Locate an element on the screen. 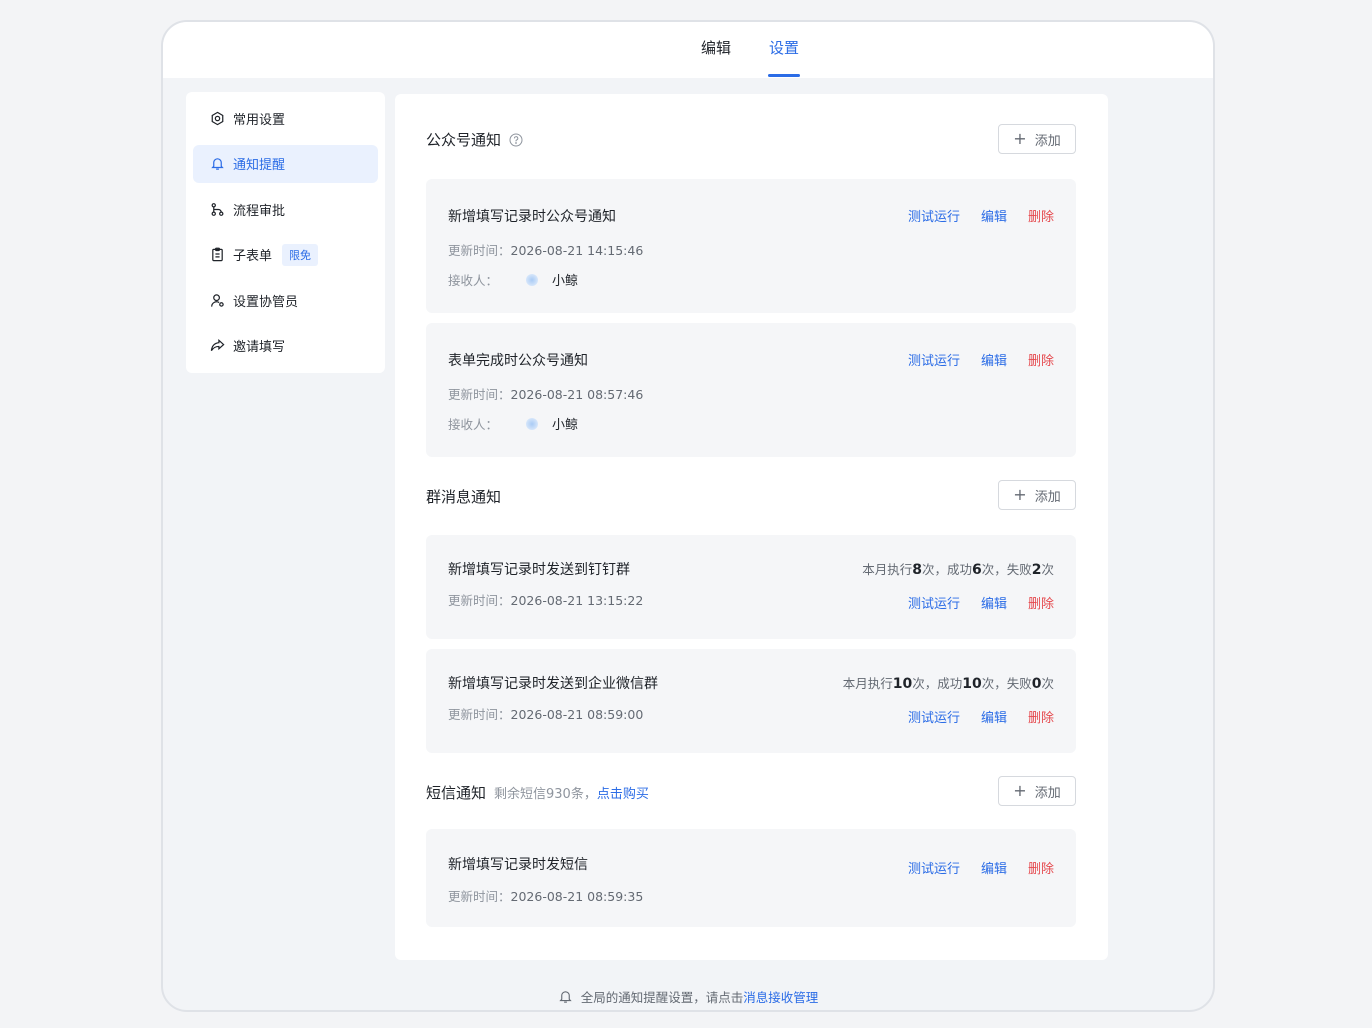 This screenshot has height=1028, width=1372. sms-remaining-text: 剩余短信930条， is located at coordinates (545, 794).